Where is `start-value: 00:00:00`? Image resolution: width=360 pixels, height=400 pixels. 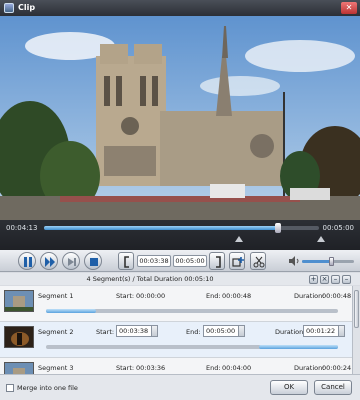 start-value: 00:00:00 is located at coordinates (151, 296).